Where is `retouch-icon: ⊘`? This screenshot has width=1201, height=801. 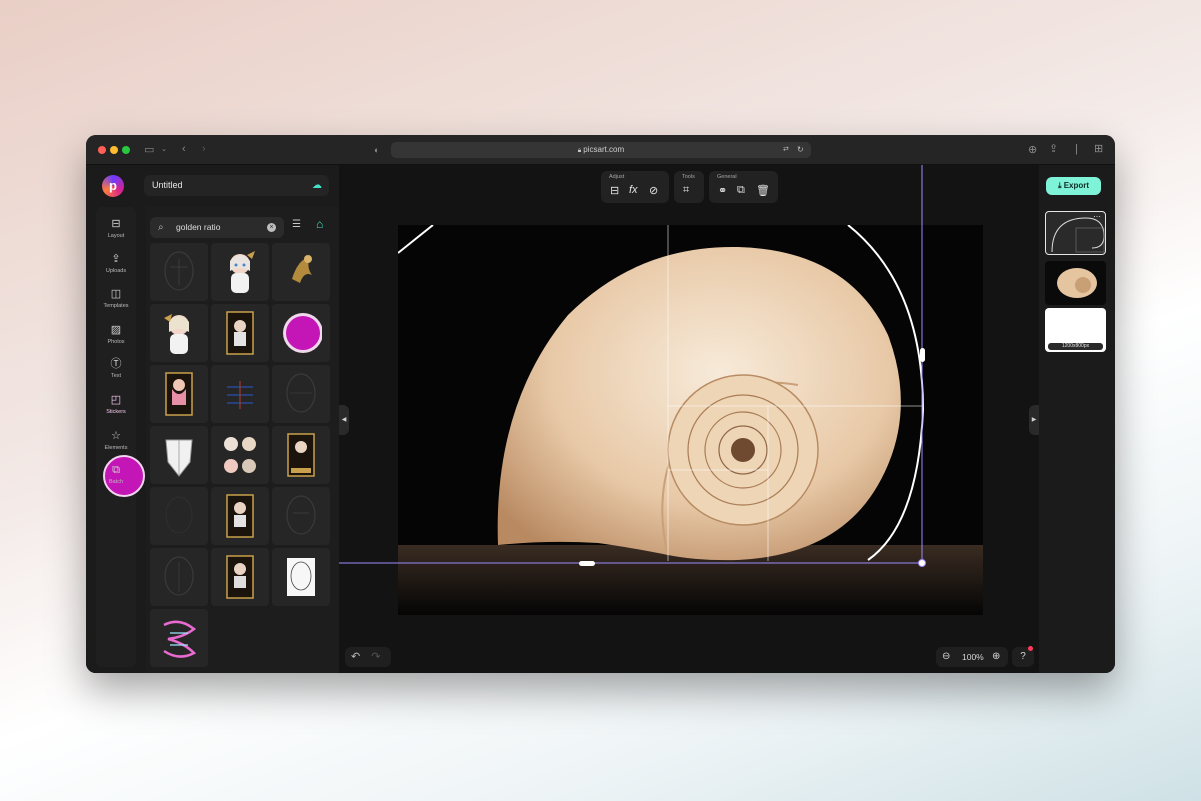 retouch-icon: ⊘ is located at coordinates (653, 190).